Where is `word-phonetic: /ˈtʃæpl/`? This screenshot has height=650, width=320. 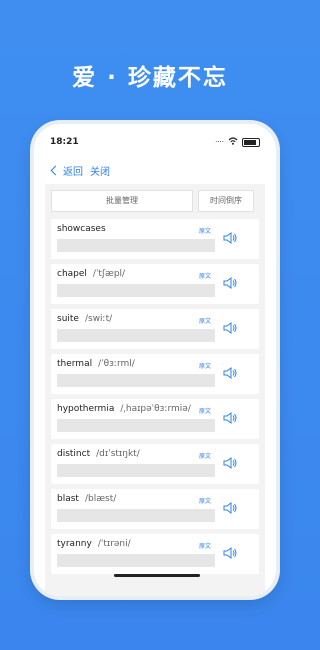
word-phonetic: /ˈtʃæpl/ is located at coordinates (109, 274).